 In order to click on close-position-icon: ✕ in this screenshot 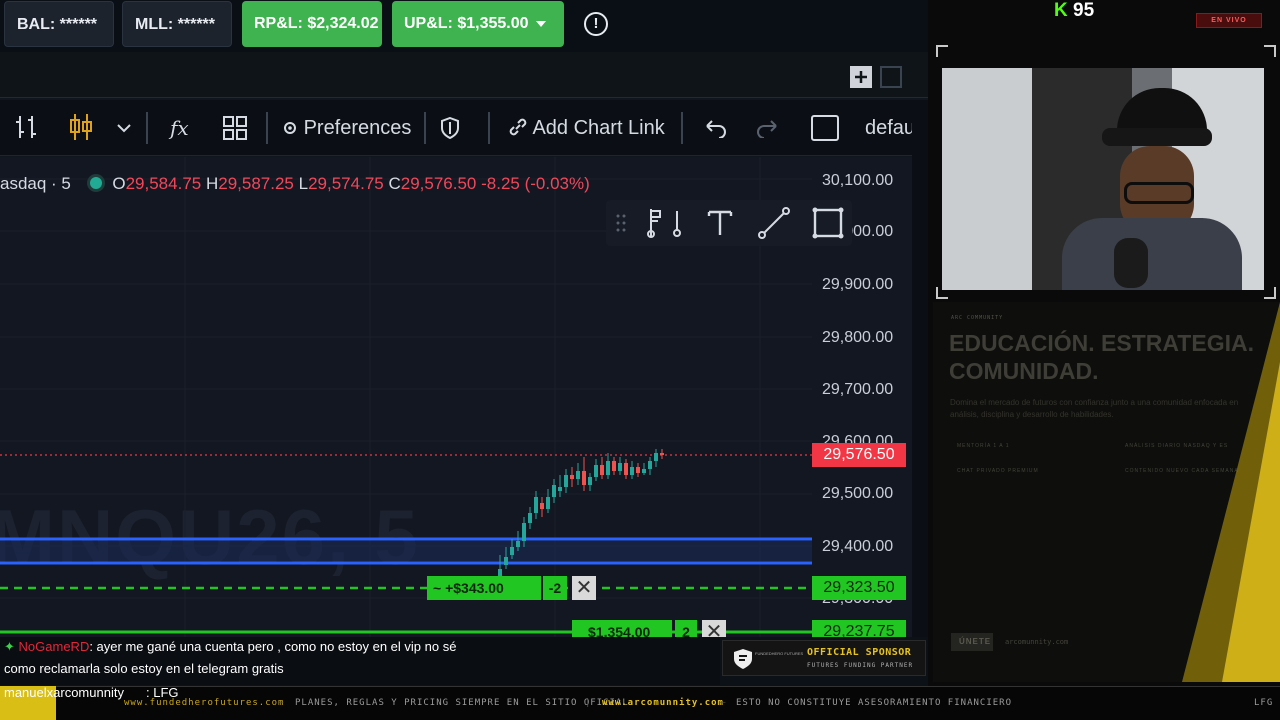, I will do `click(584, 588)`.